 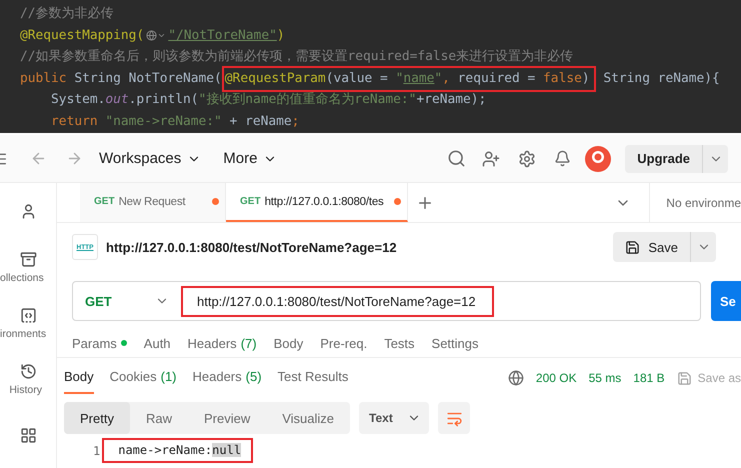 What do you see at coordinates (99, 343) in the screenshot?
I see `request-section-tab: Params` at bounding box center [99, 343].